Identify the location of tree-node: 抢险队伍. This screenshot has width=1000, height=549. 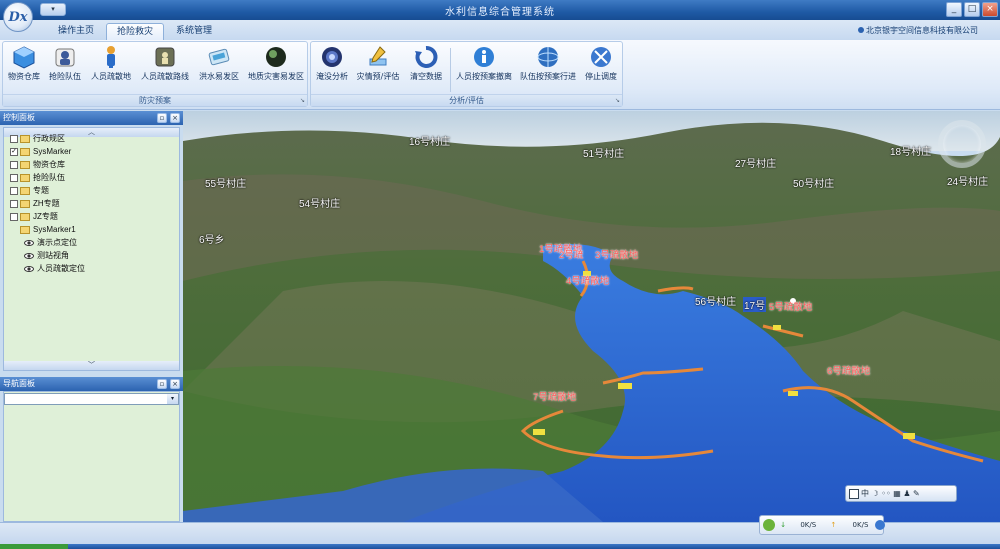
(37, 177).